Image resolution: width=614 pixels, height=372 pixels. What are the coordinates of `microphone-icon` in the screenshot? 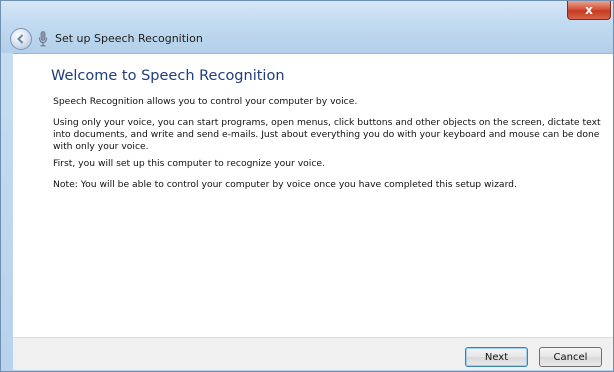 It's located at (43, 39).